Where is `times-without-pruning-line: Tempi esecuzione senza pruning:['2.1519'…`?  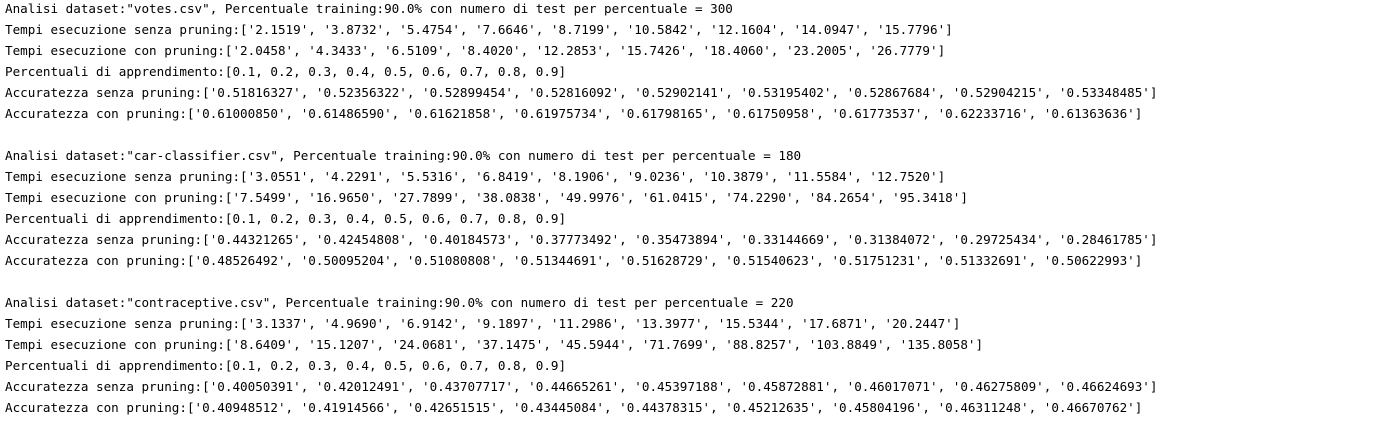 times-without-pruning-line: Tempi esecuzione senza pruning:['2.1519'… is located at coordinates (479, 29).